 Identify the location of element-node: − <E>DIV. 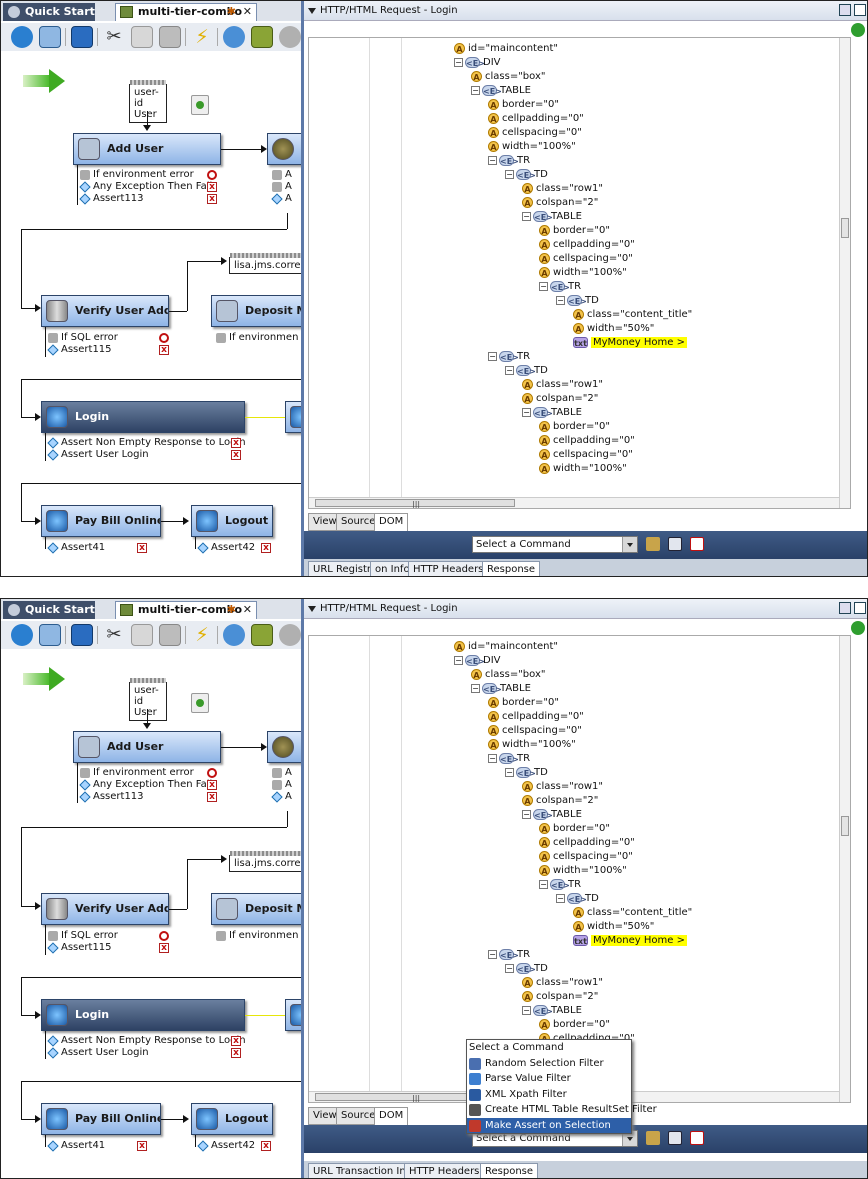
(477, 63).